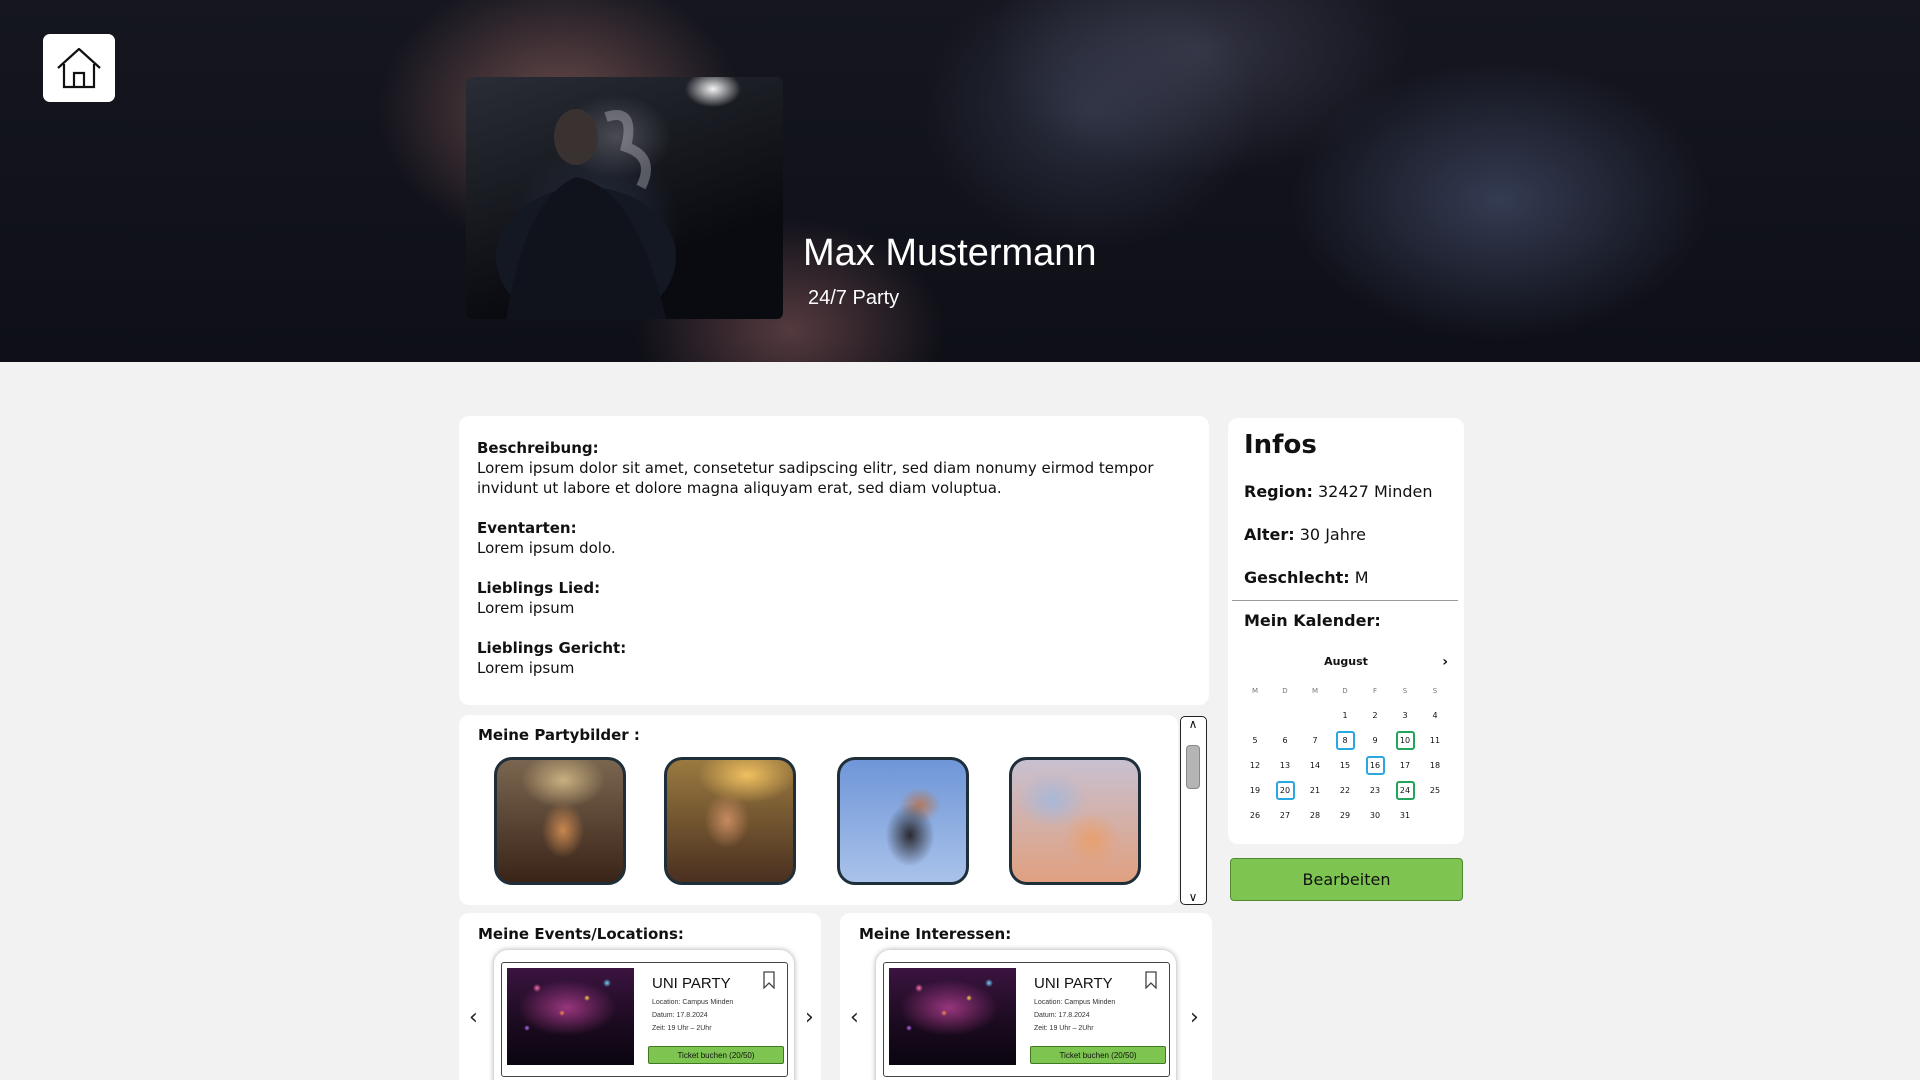 The image size is (1920, 1080). What do you see at coordinates (1435, 765) in the screenshot?
I see `calendar-day: 18` at bounding box center [1435, 765].